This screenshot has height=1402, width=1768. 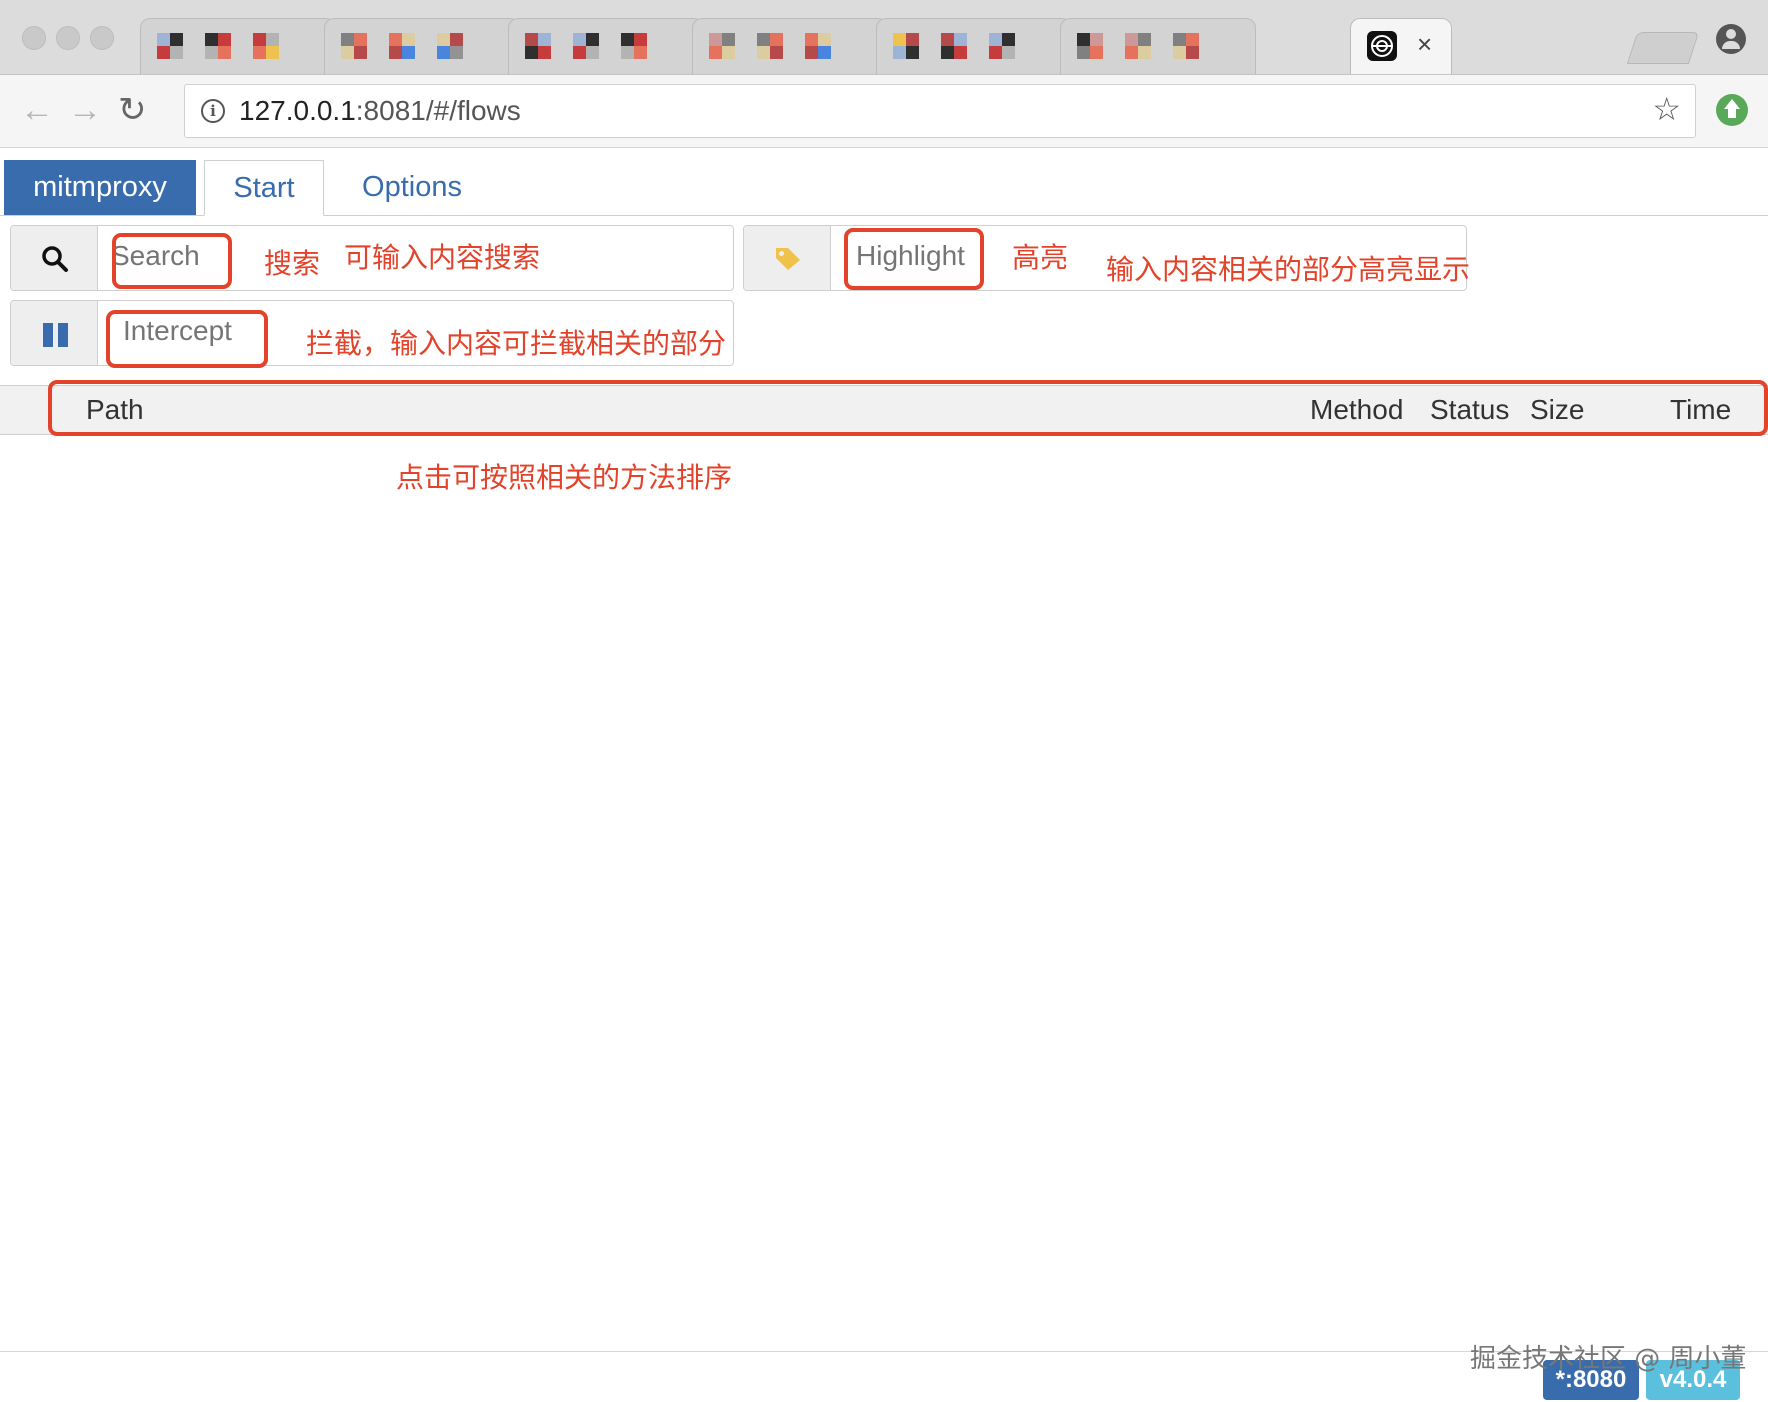 What do you see at coordinates (1401, 46) in the screenshot?
I see `browser-tab-active: ×` at bounding box center [1401, 46].